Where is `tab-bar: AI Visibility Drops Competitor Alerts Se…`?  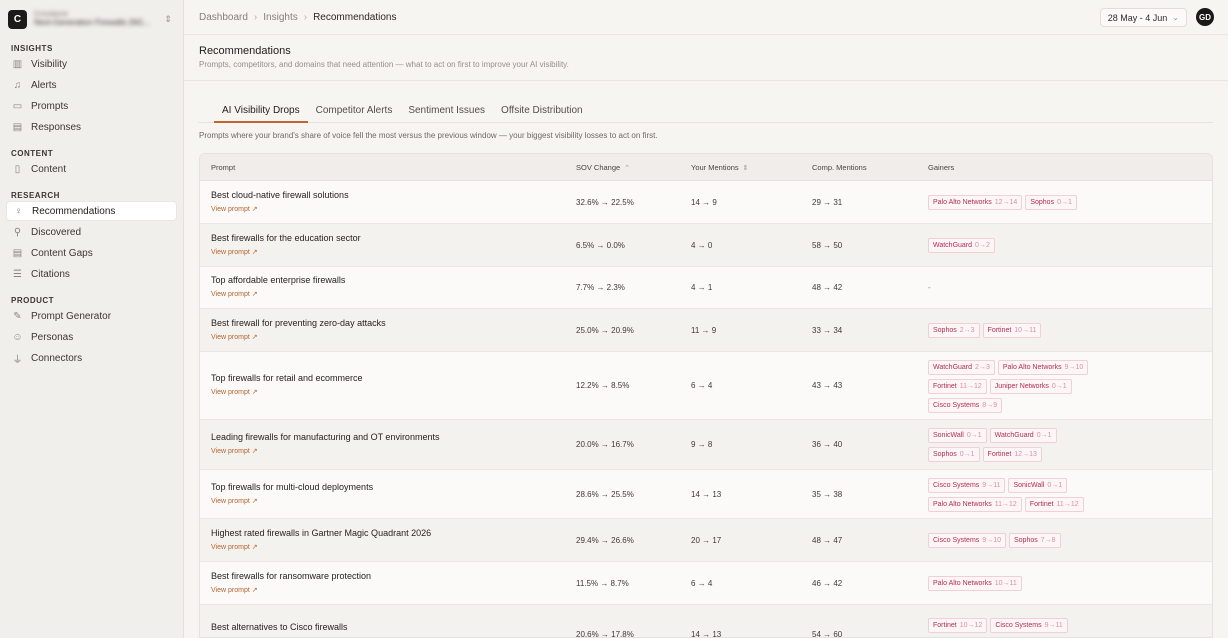 tab-bar: AI Visibility Drops Competitor Alerts Se… is located at coordinates (705, 111).